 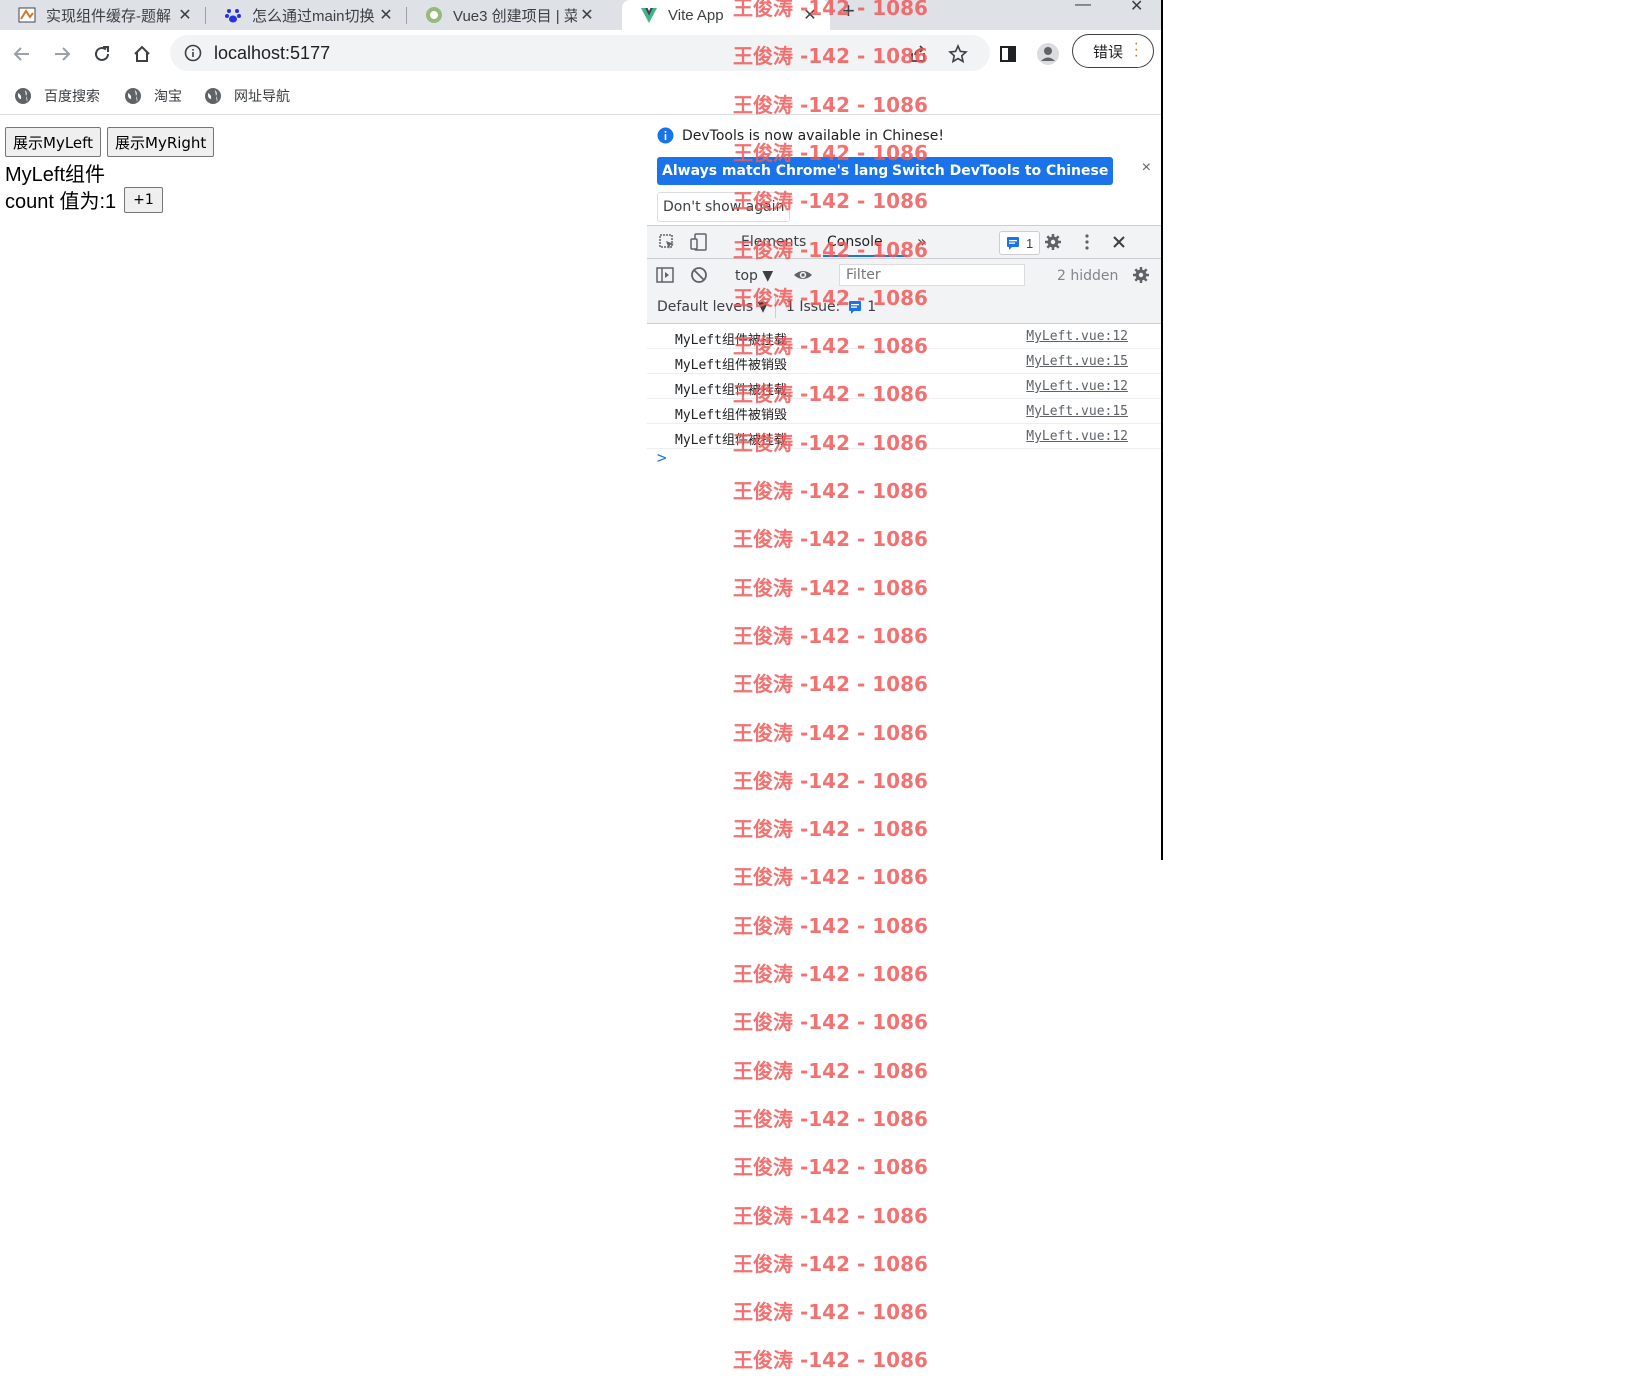 I want to click on more-options-icon, so click(x=1087, y=242).